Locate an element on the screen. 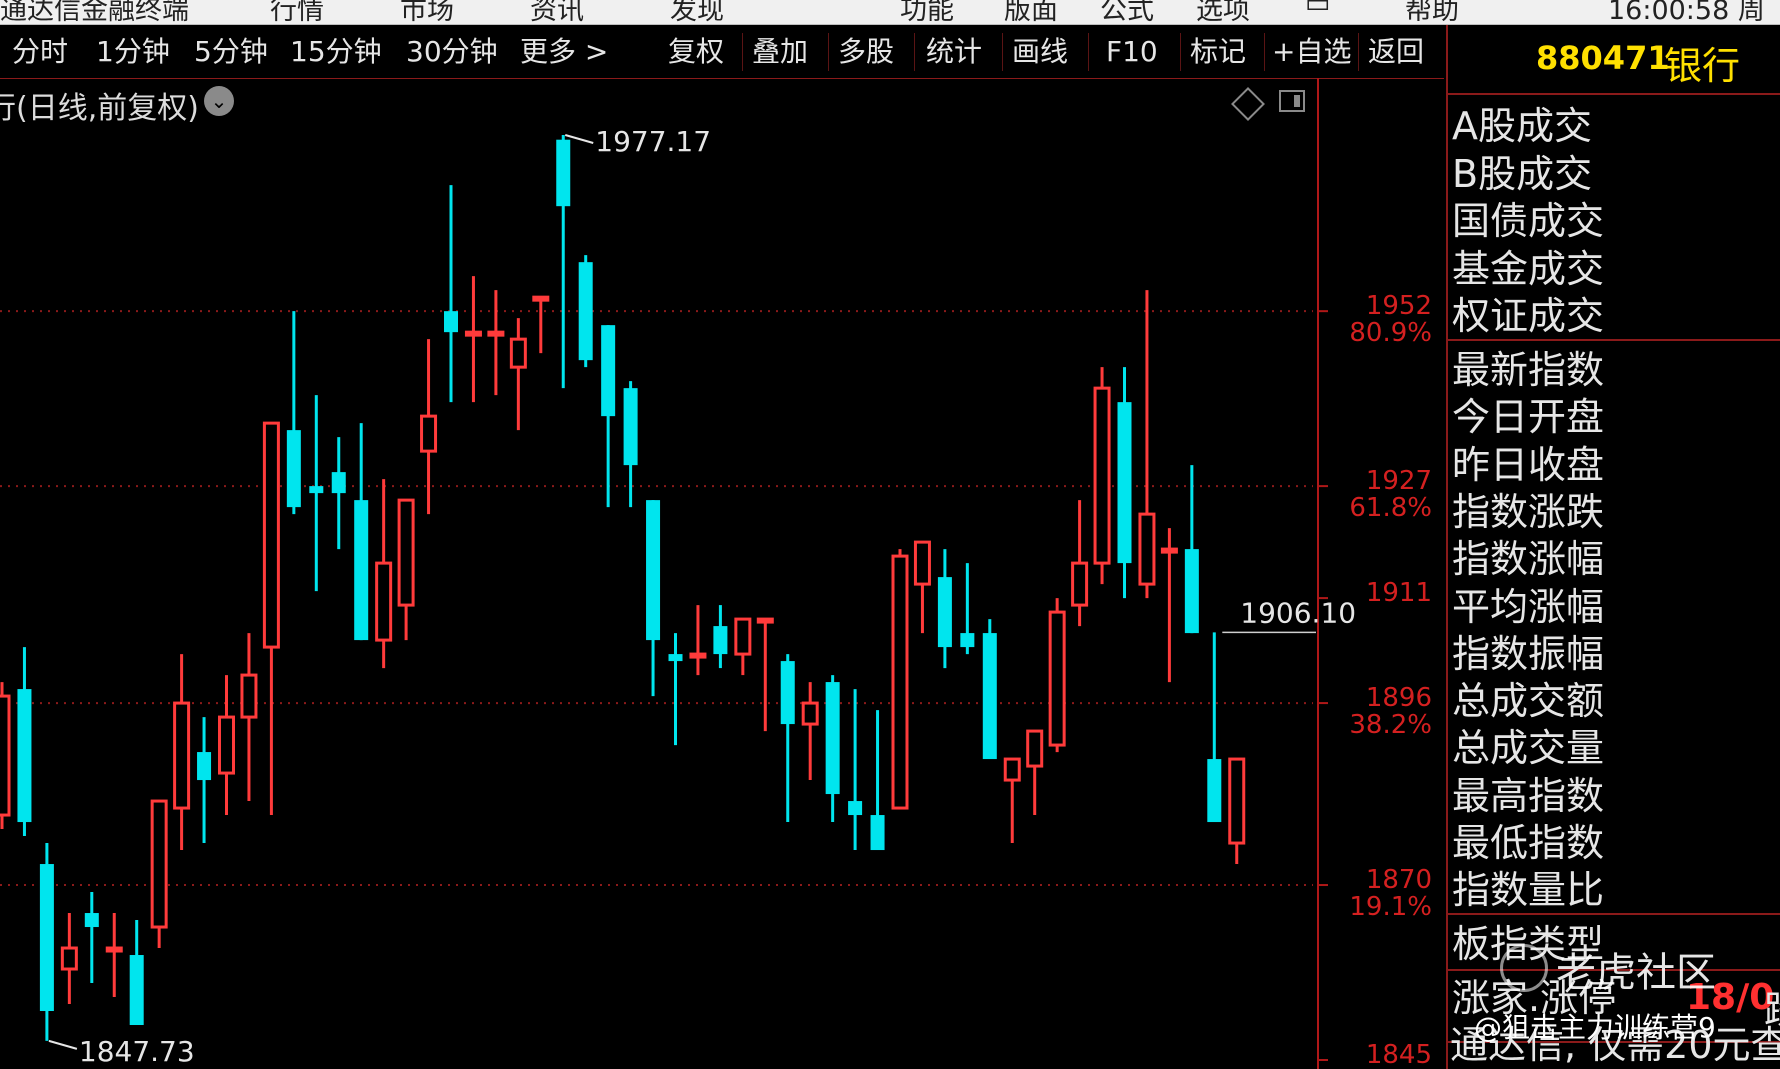  watermark-site: 老虎社区 is located at coordinates (1636, 973).